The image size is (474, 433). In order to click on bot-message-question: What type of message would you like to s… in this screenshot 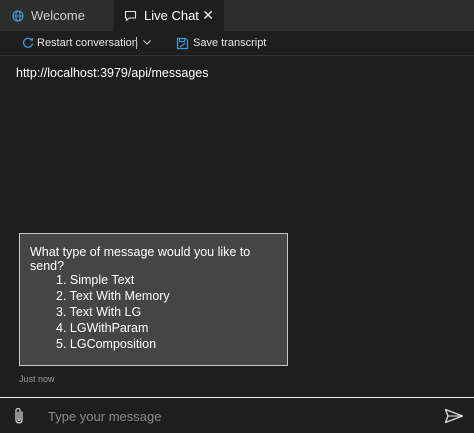, I will do `click(140, 259)`.